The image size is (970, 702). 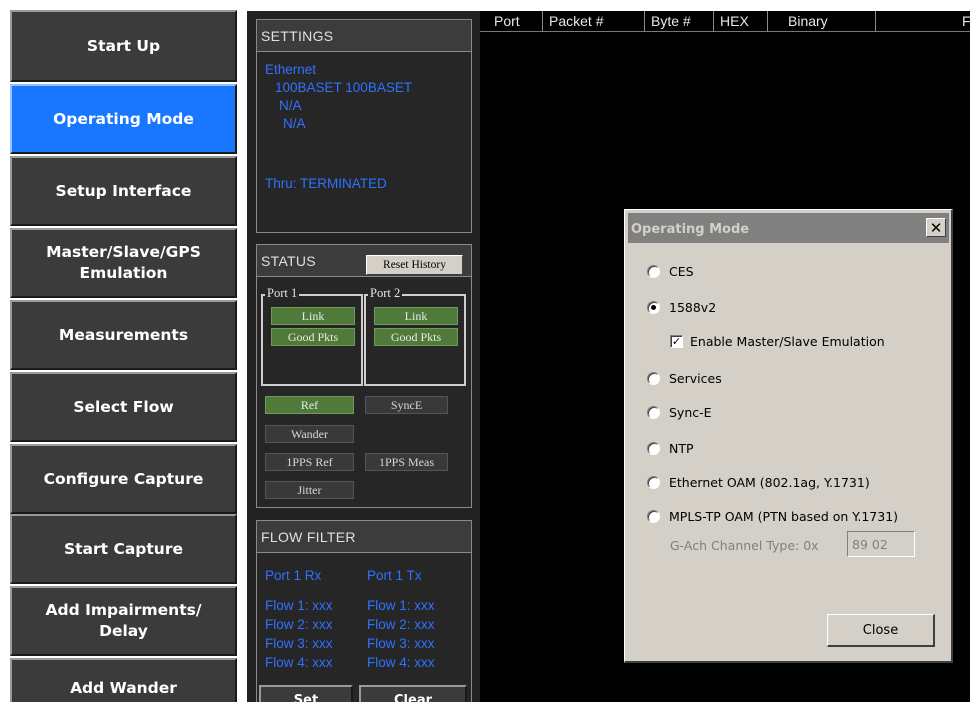 What do you see at coordinates (293, 575) in the screenshot?
I see `flow-rx-header: Port 1 Rx` at bounding box center [293, 575].